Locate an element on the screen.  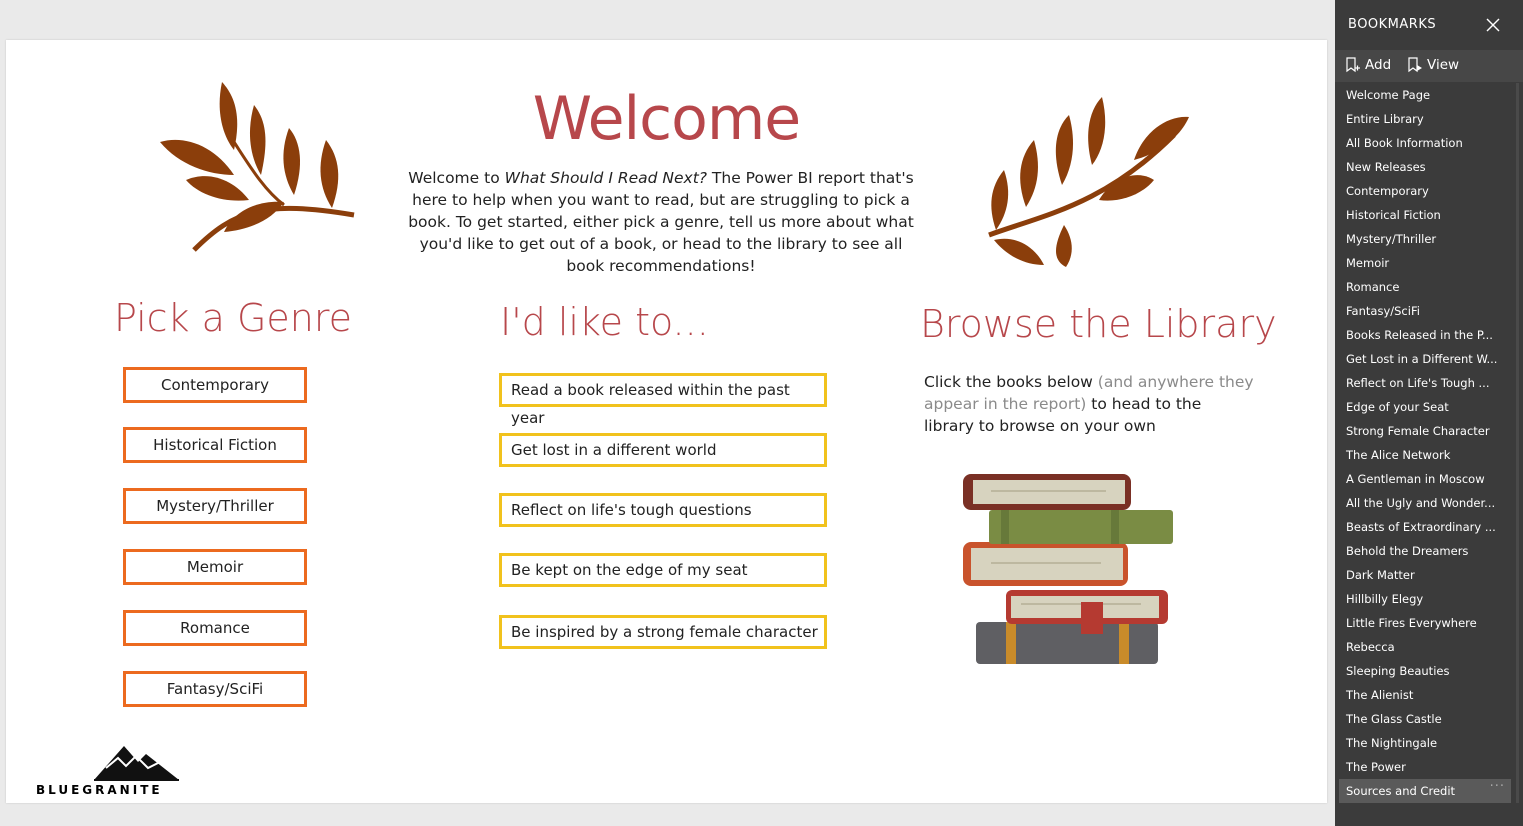
bookmark-item-label: Sleeping Beauties is located at coordinates (1398, 671).